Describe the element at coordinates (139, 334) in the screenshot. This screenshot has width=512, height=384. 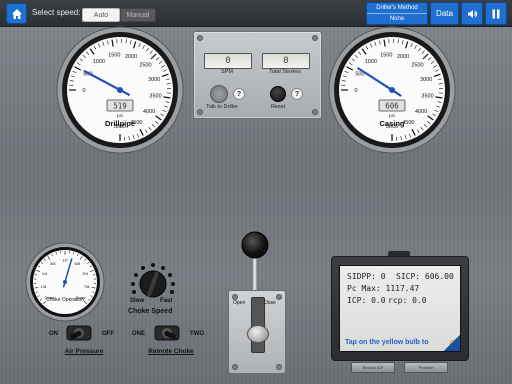
I see `remote-one-label: ONE` at that location.